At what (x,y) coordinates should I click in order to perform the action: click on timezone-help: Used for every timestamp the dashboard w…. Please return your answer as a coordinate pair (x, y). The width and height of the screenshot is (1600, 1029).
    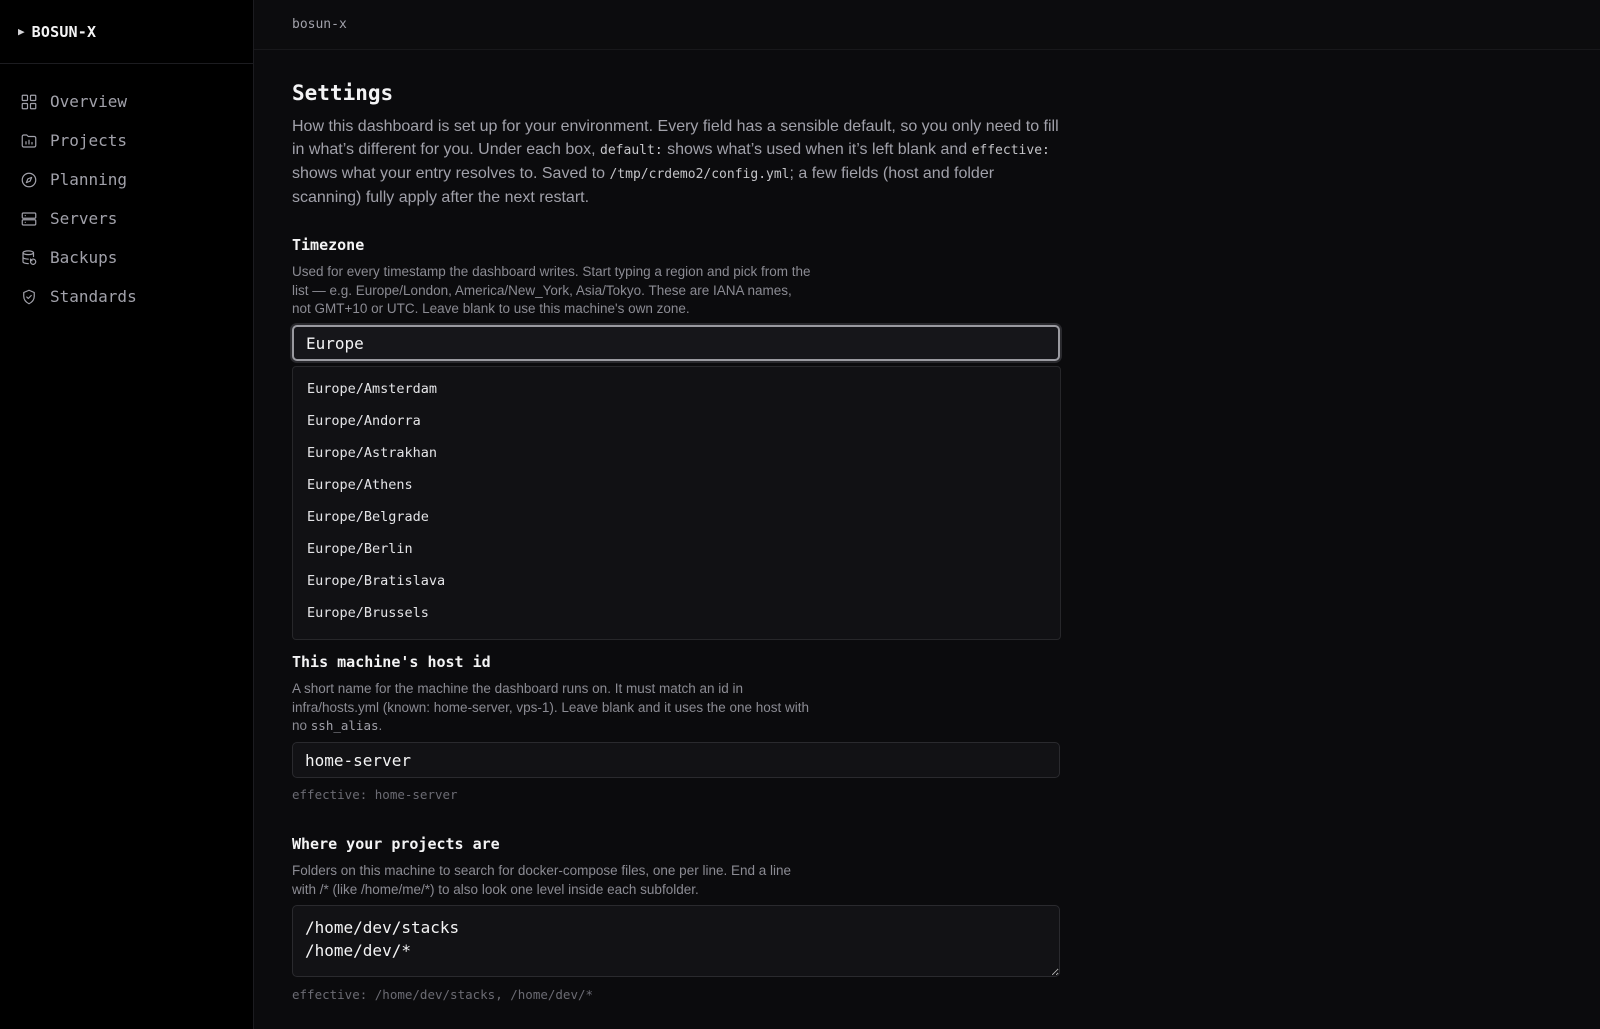
    Looking at the image, I should click on (551, 290).